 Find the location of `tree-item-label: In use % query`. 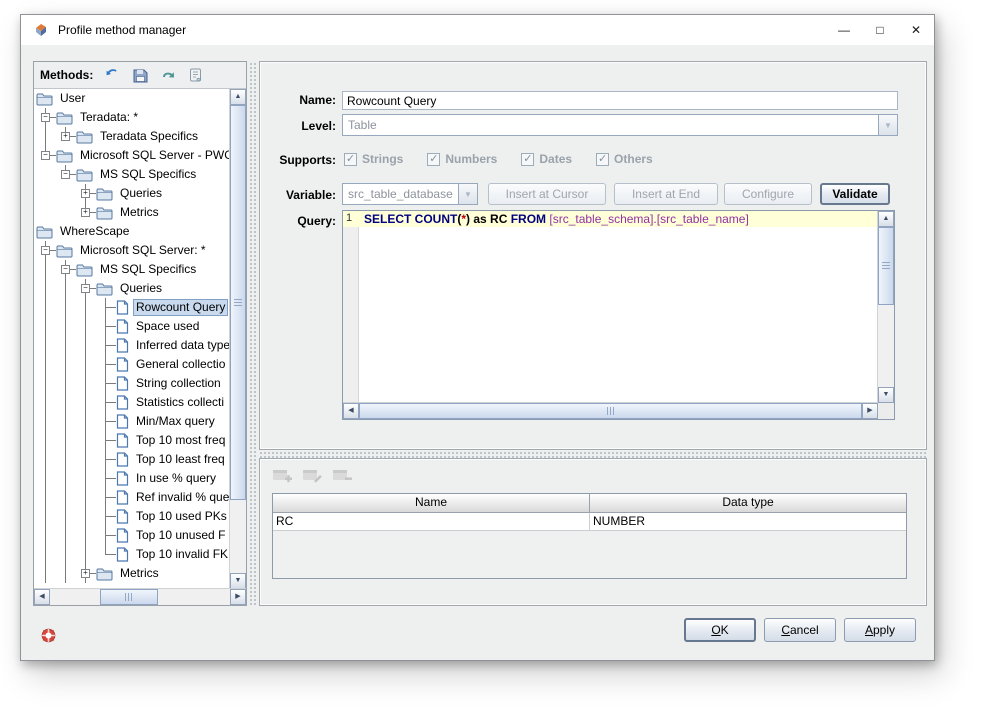

tree-item-label: In use % query is located at coordinates (176, 478).